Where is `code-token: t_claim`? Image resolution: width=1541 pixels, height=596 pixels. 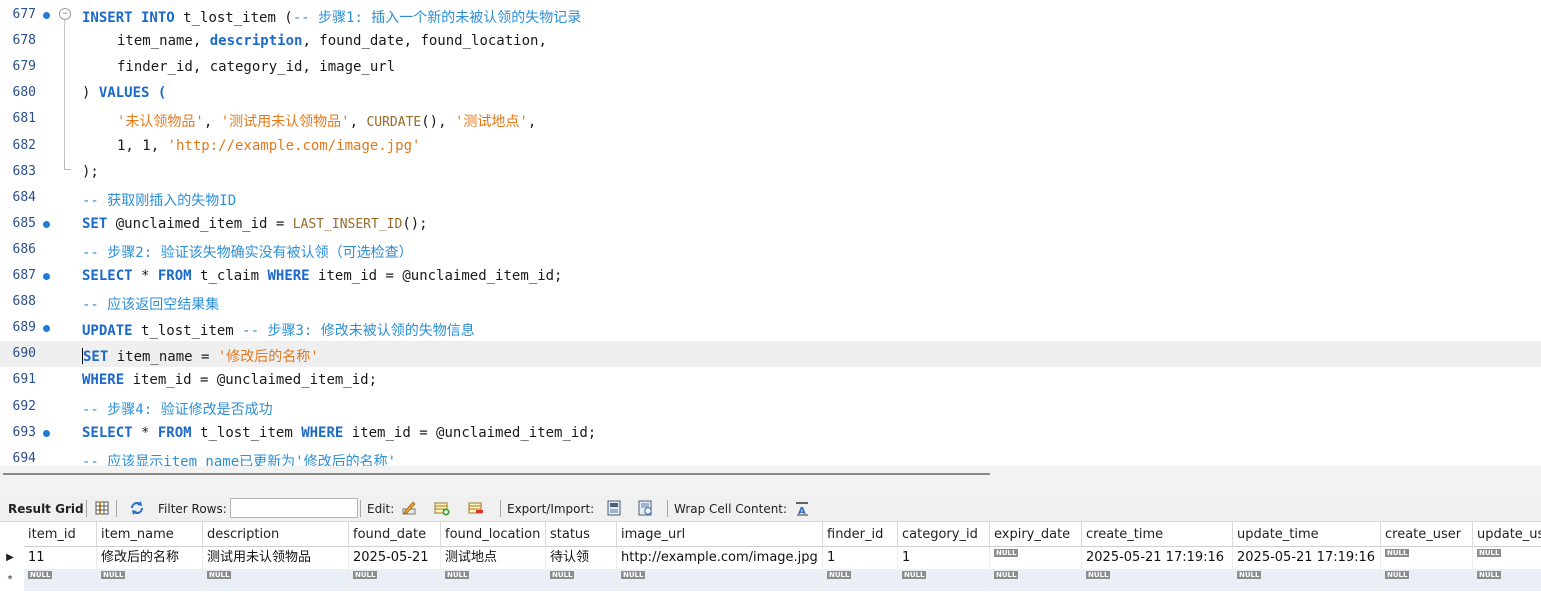 code-token: t_claim is located at coordinates (234, 276).